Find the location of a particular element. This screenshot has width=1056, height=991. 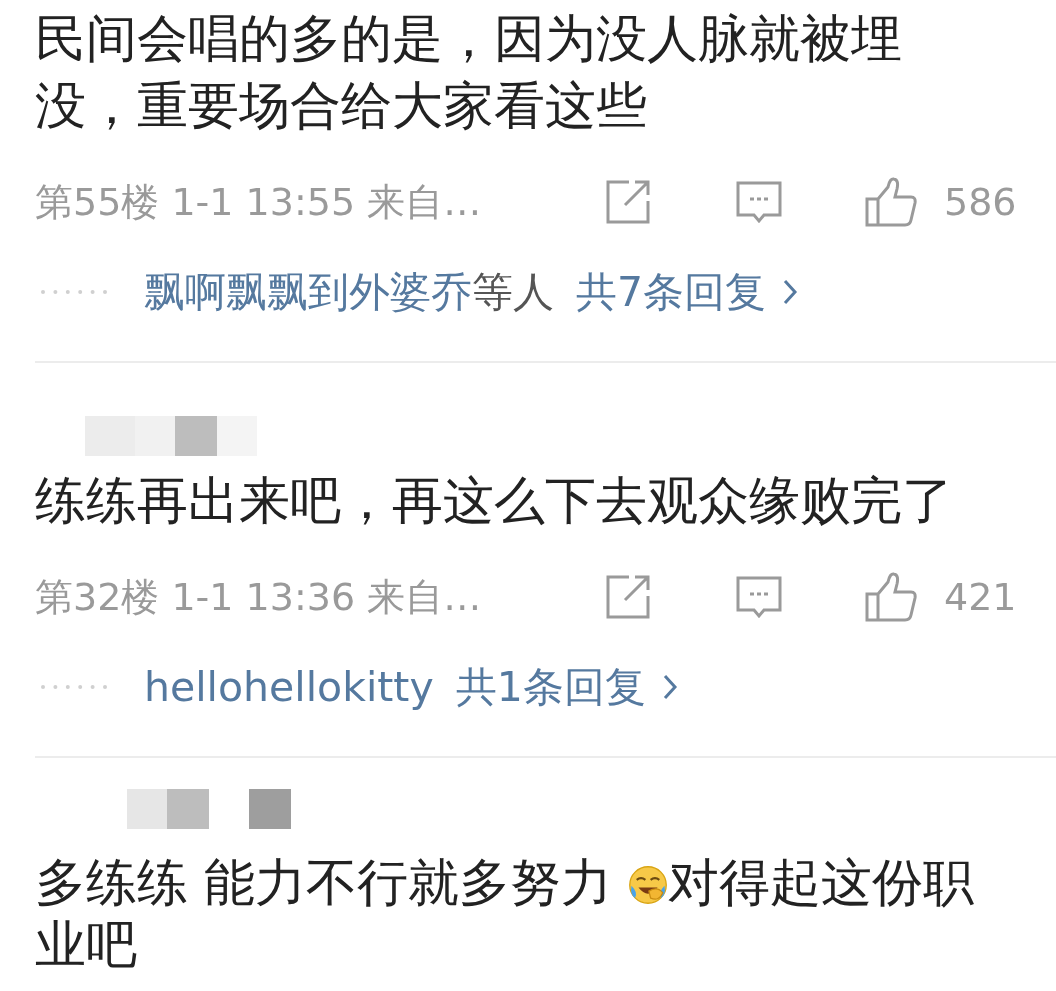

like-count: 586 is located at coordinates (980, 202).